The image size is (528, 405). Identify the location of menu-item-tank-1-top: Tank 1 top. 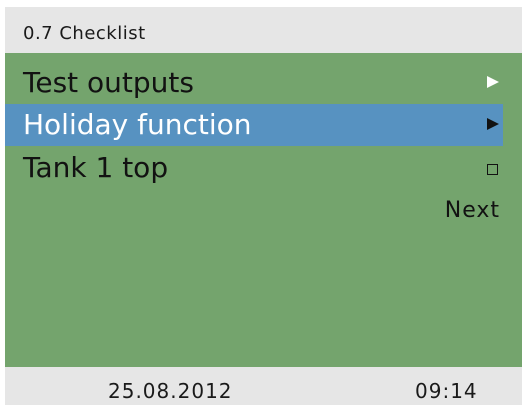
(254, 168).